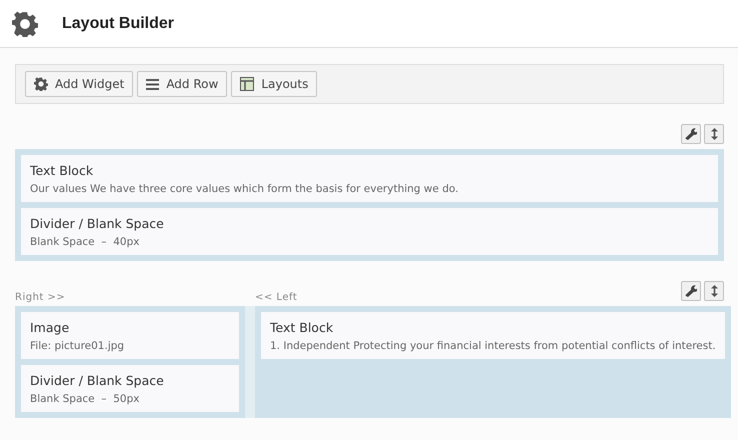  Describe the element at coordinates (85, 242) in the screenshot. I see `widget-summary: Blank Space – 40px` at that location.